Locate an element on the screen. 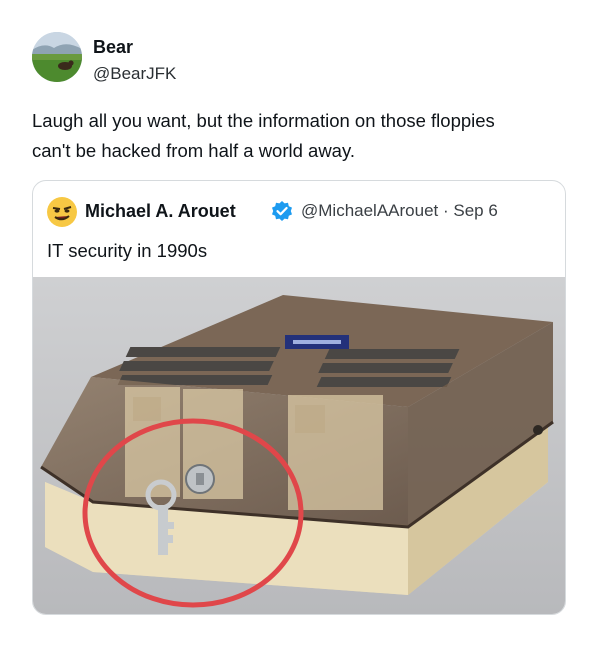 Image resolution: width=599 pixels, height=649 pixels. author-avatar is located at coordinates (57, 57).